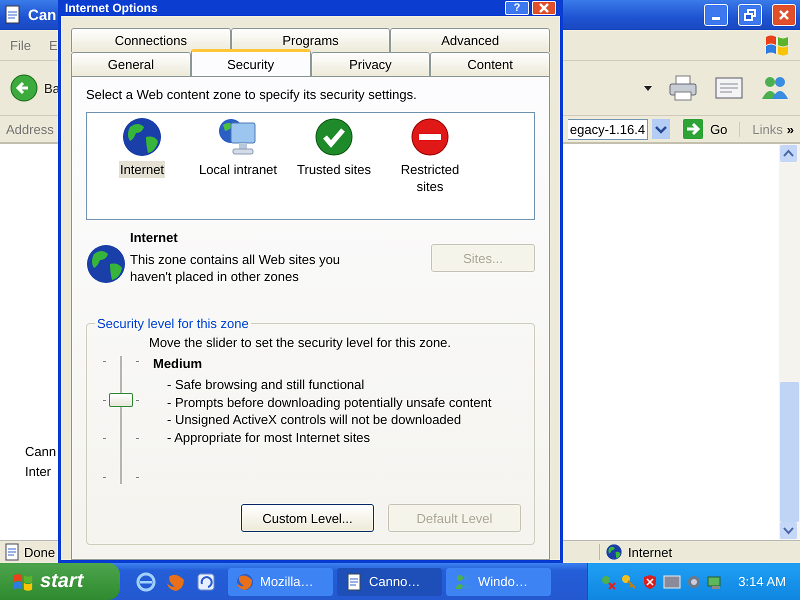  What do you see at coordinates (608, 129) in the screenshot?
I see `address-field: egacy-1.16.4` at bounding box center [608, 129].